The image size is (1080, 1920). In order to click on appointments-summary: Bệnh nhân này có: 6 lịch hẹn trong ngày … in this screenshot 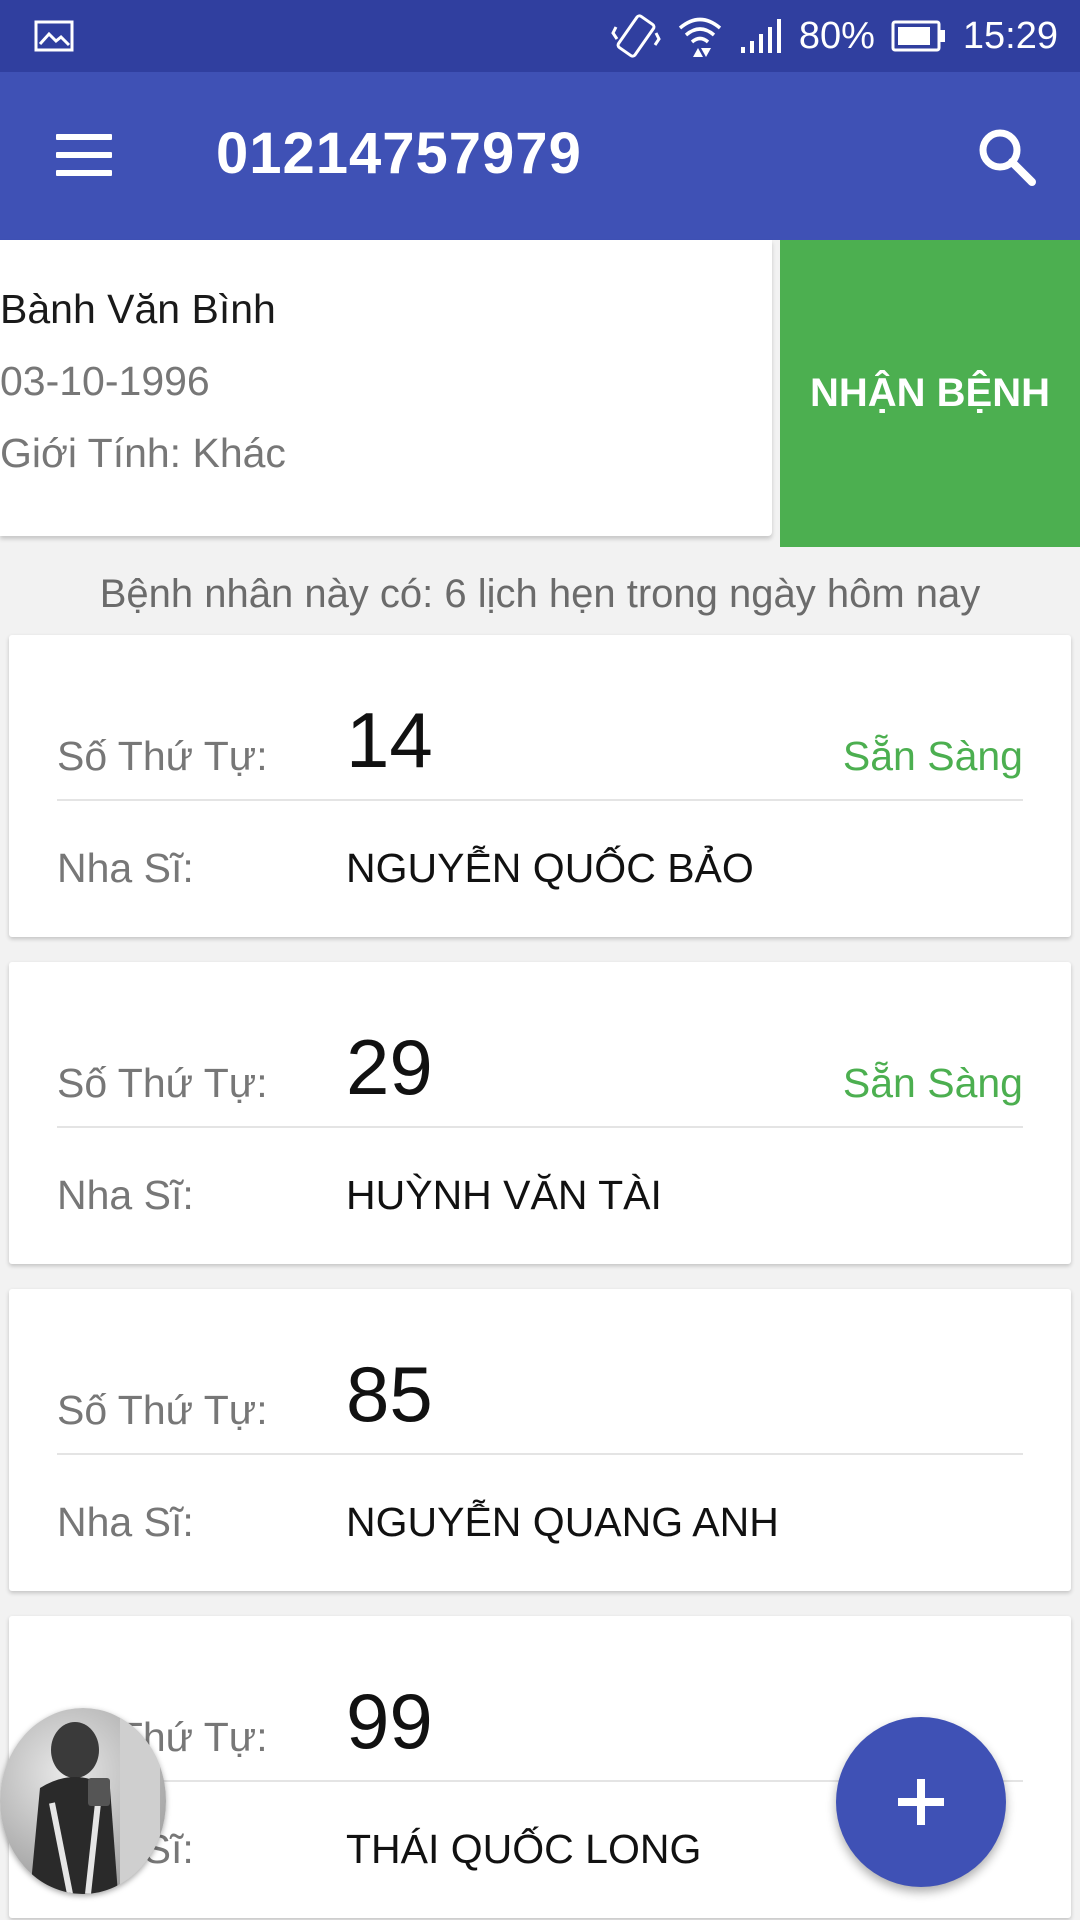, I will do `click(540, 594)`.